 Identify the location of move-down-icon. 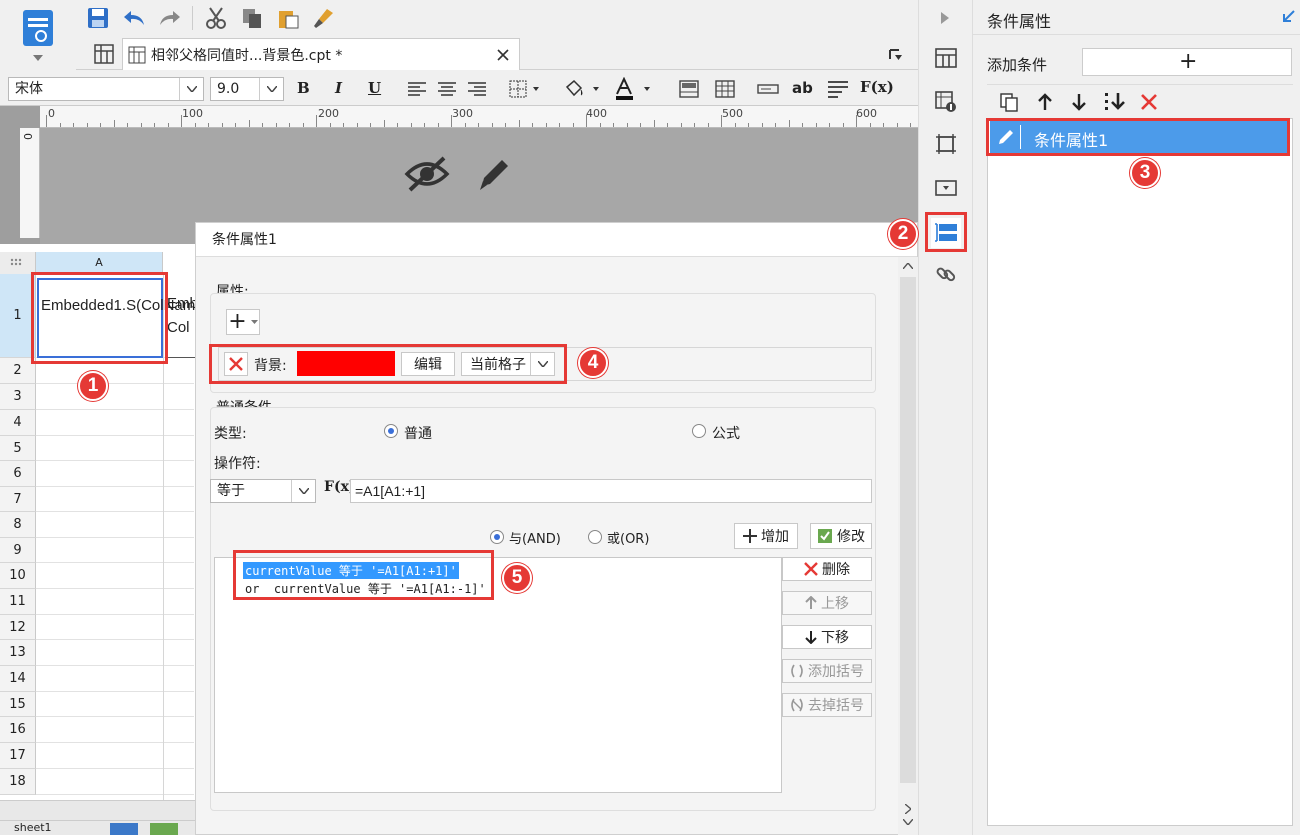
(1079, 102).